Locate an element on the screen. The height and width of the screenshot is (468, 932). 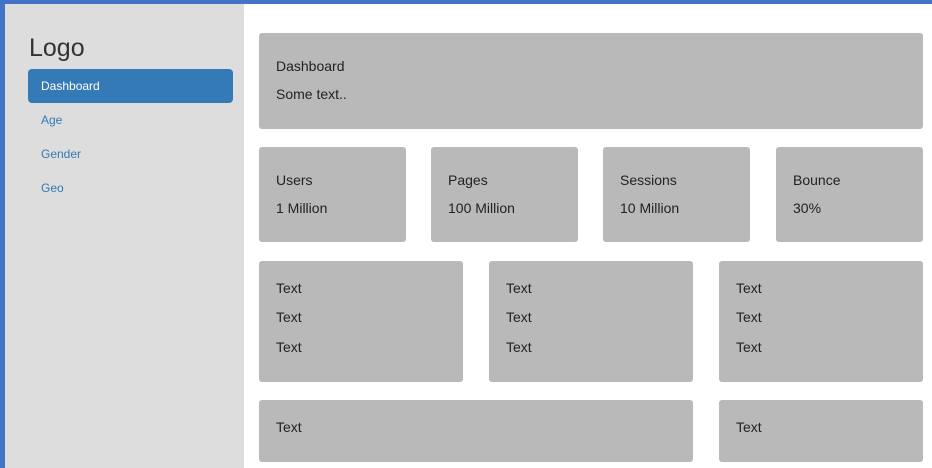
stat-label: Pages is located at coordinates (468, 180).